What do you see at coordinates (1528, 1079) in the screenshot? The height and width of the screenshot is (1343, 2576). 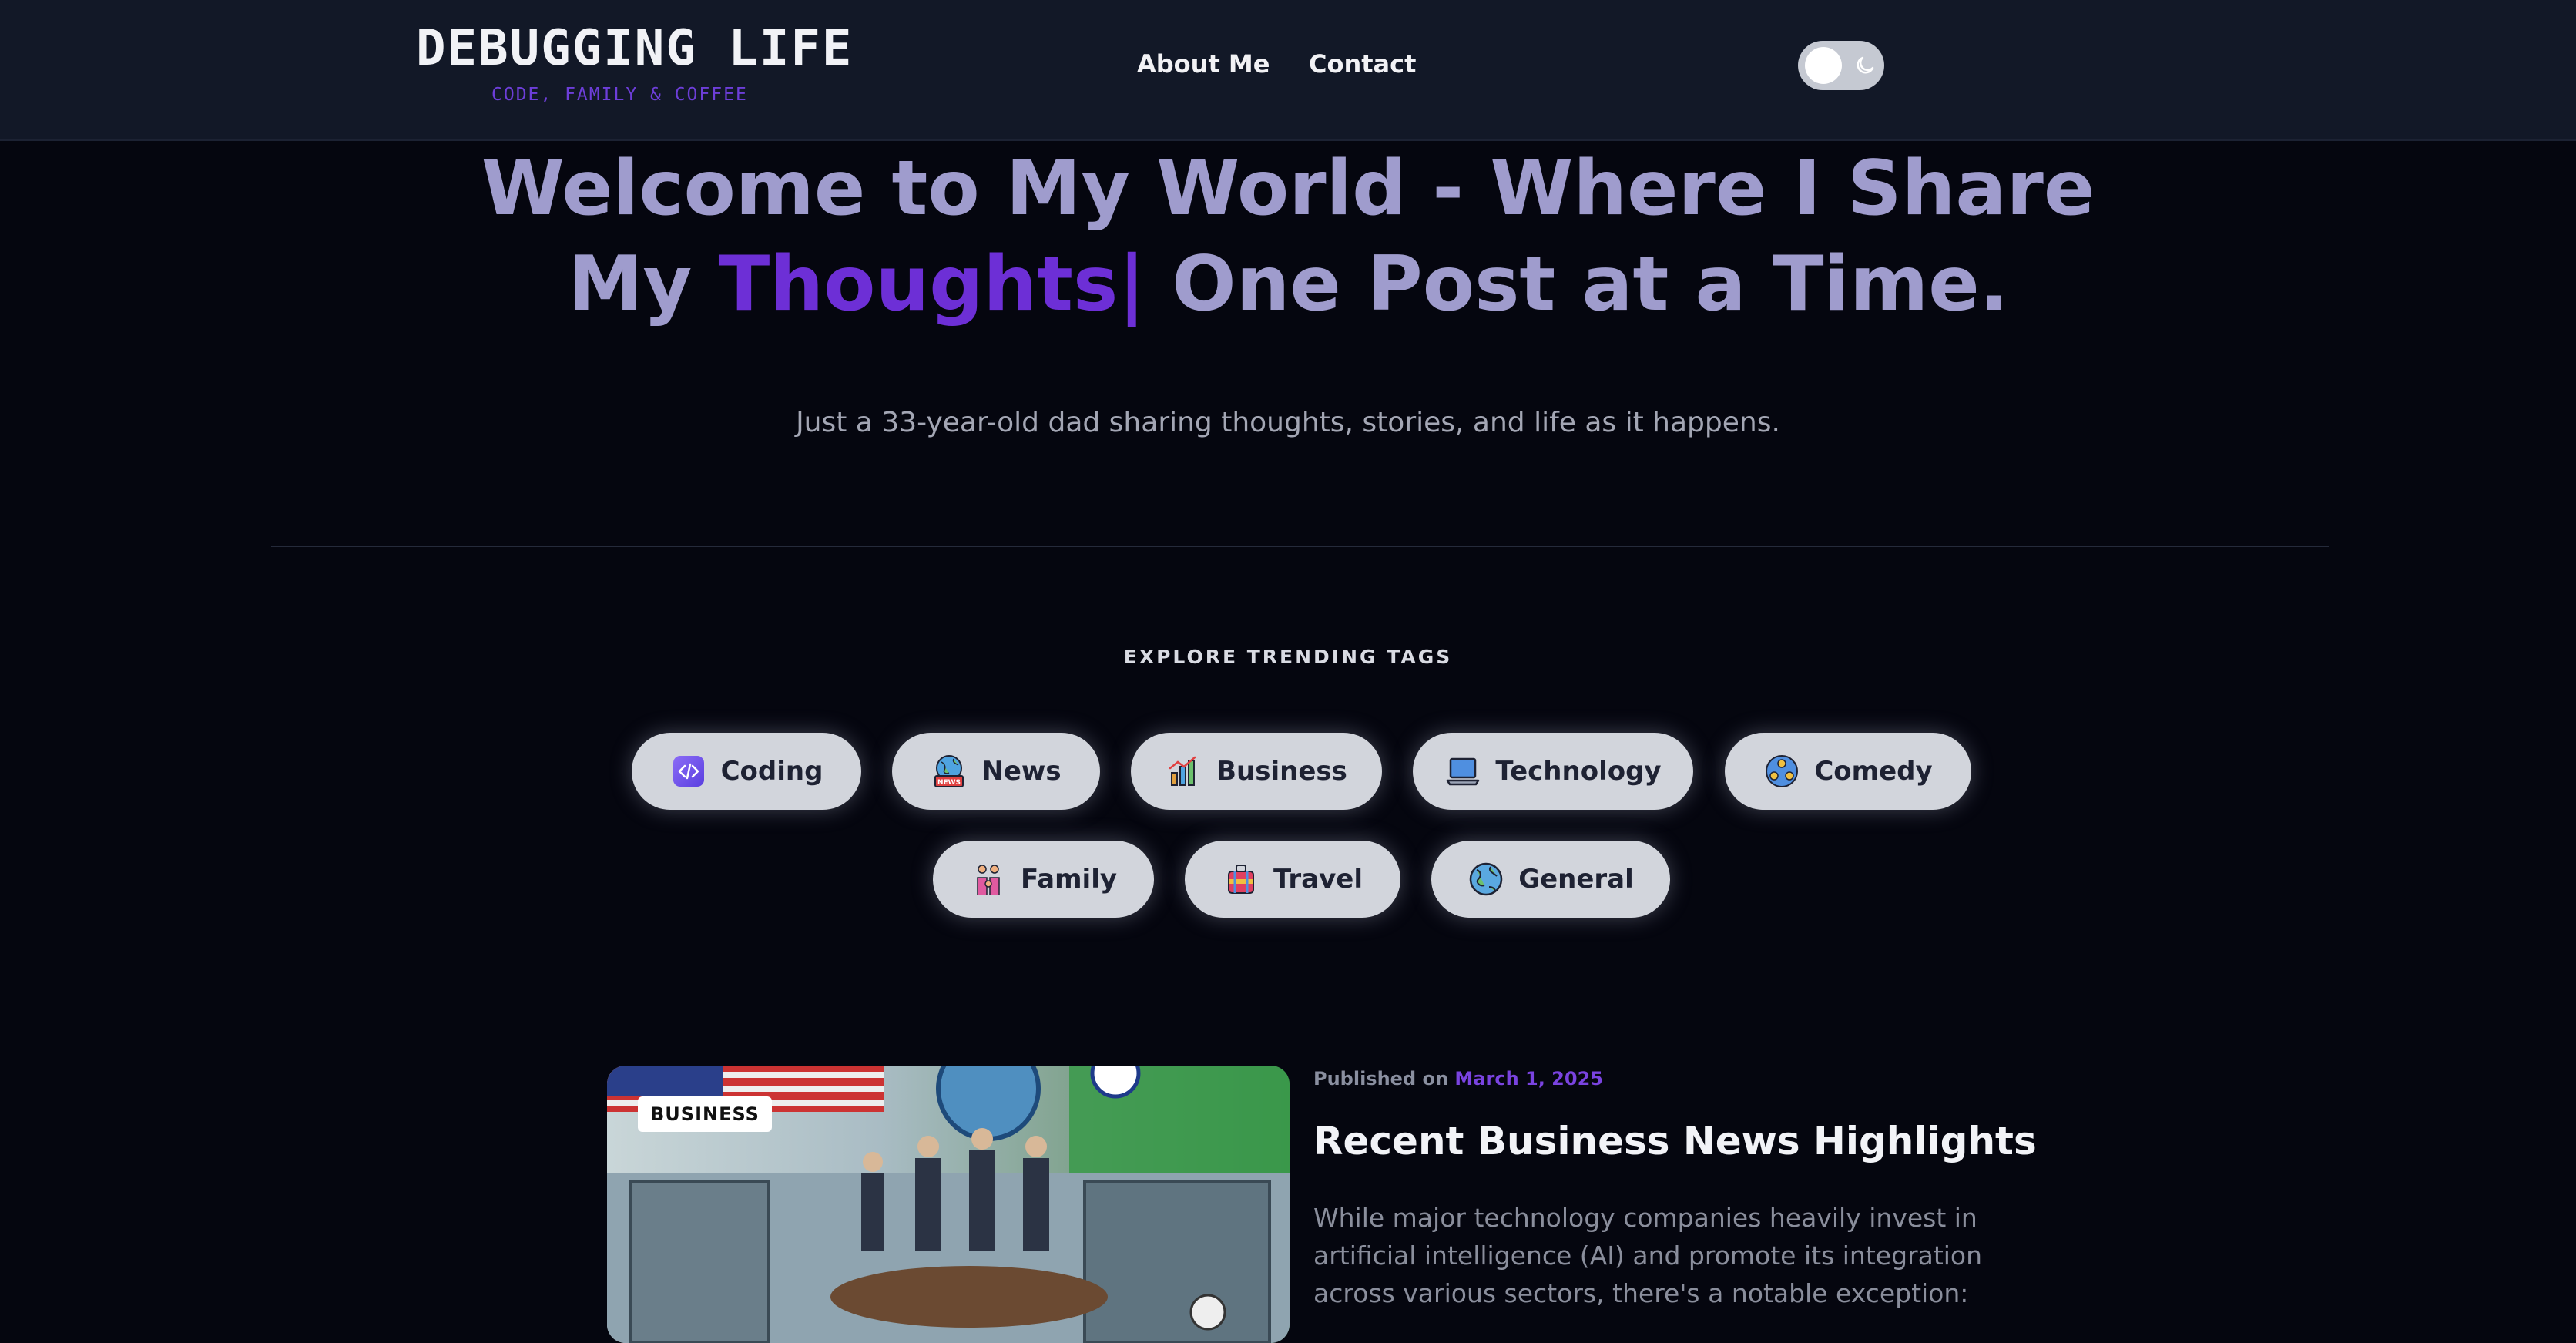 I see `post-date: March 1, 2025` at bounding box center [1528, 1079].